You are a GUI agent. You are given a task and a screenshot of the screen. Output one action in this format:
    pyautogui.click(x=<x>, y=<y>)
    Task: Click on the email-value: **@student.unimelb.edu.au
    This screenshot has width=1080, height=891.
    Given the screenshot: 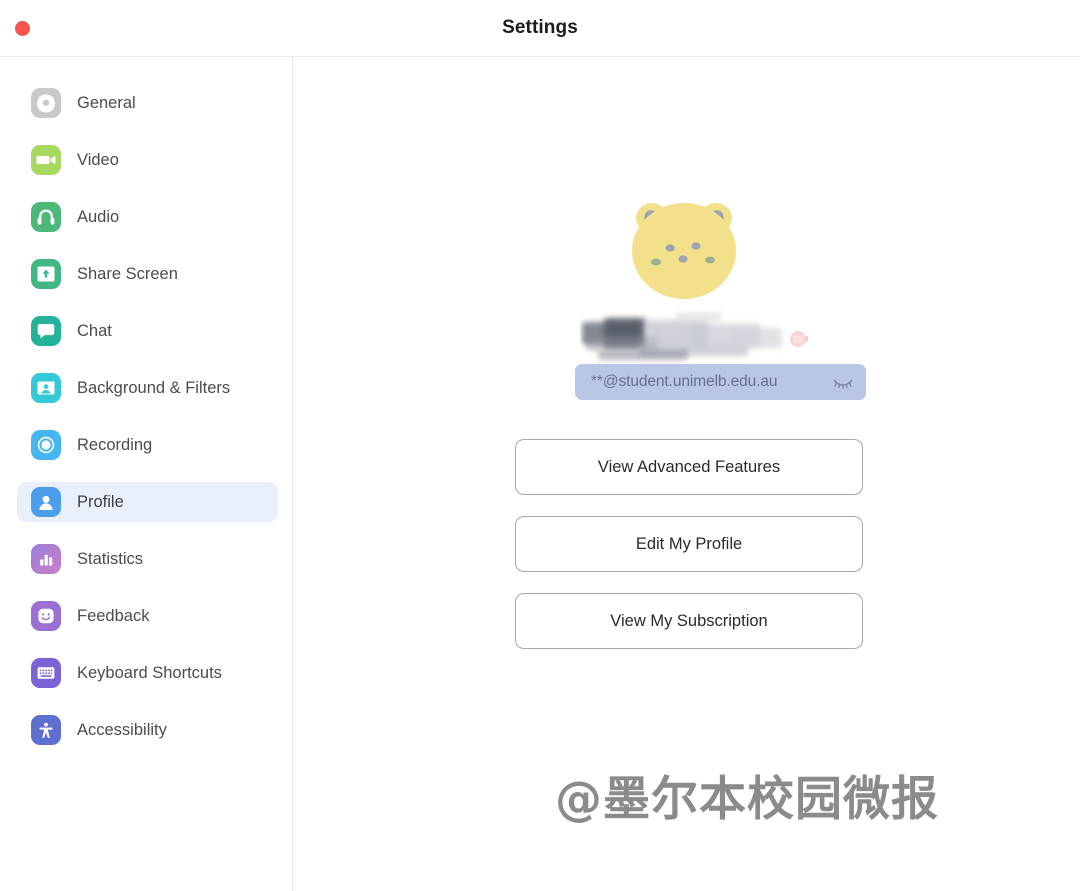 What is the action you would take?
    pyautogui.click(x=684, y=381)
    